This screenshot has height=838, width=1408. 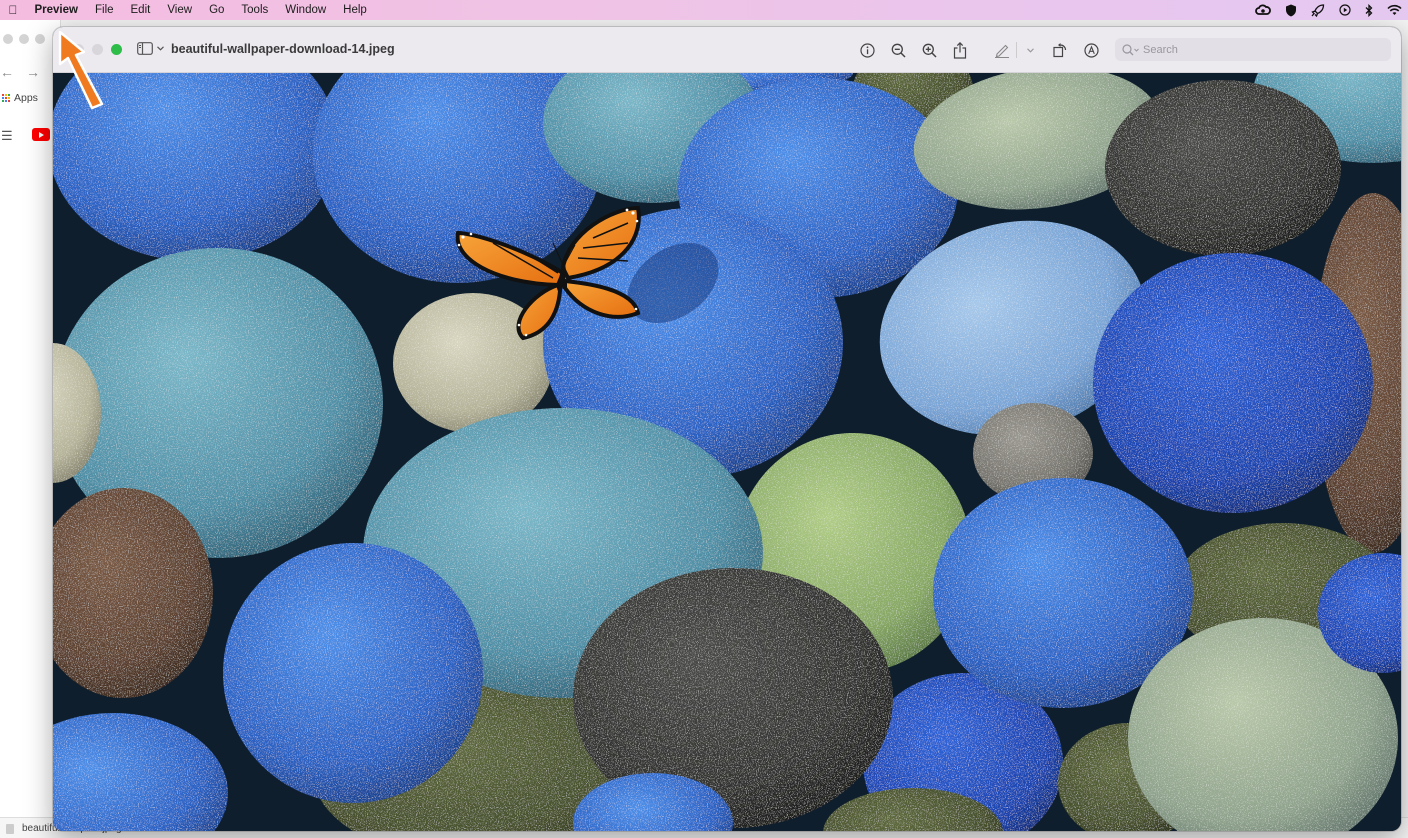 What do you see at coordinates (1318, 10) in the screenshot?
I see `rocket-icon` at bounding box center [1318, 10].